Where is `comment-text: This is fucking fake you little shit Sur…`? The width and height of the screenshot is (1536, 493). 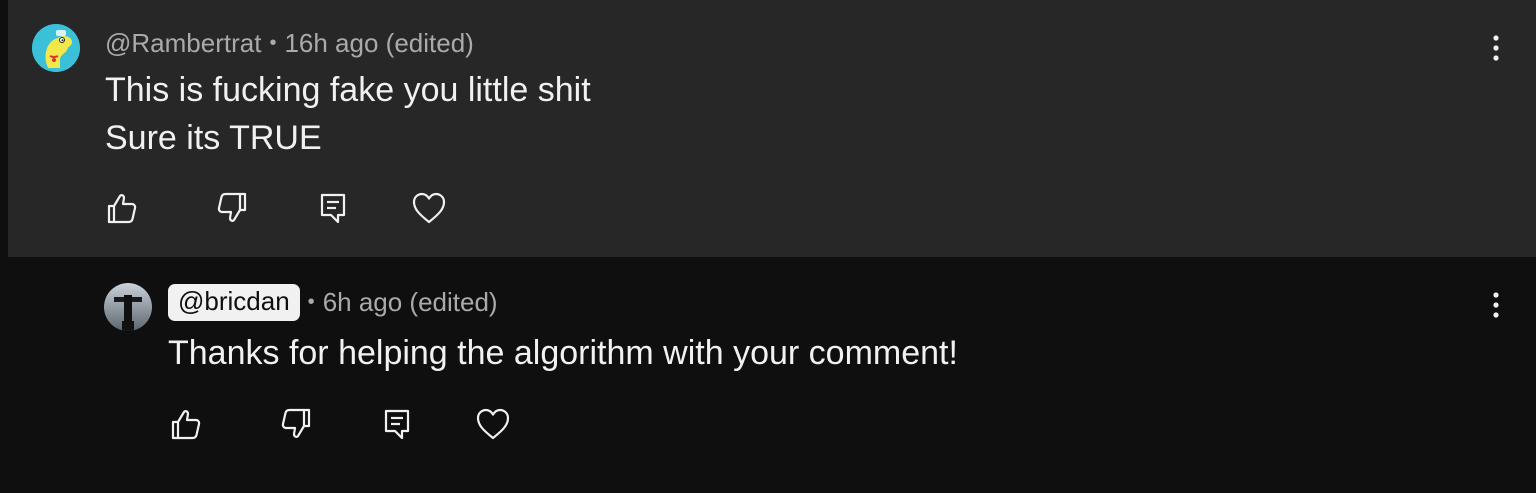
comment-text: This is fucking fake you little shit Sur… is located at coordinates (348, 114).